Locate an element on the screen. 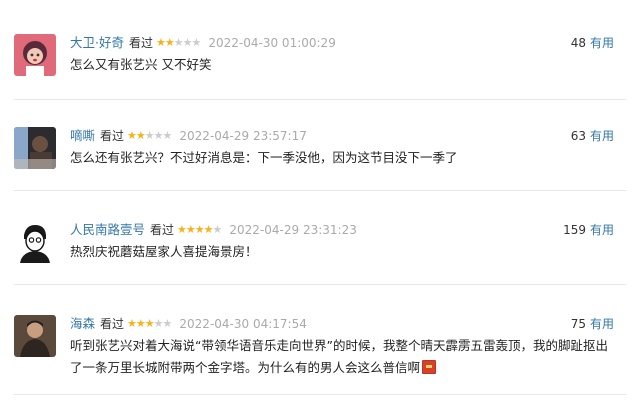 The width and height of the screenshot is (640, 418). comment-header: 大卫·好奇 看过 ★★★★★ 2022-04-30 01:00:29 is located at coordinates (203, 43).